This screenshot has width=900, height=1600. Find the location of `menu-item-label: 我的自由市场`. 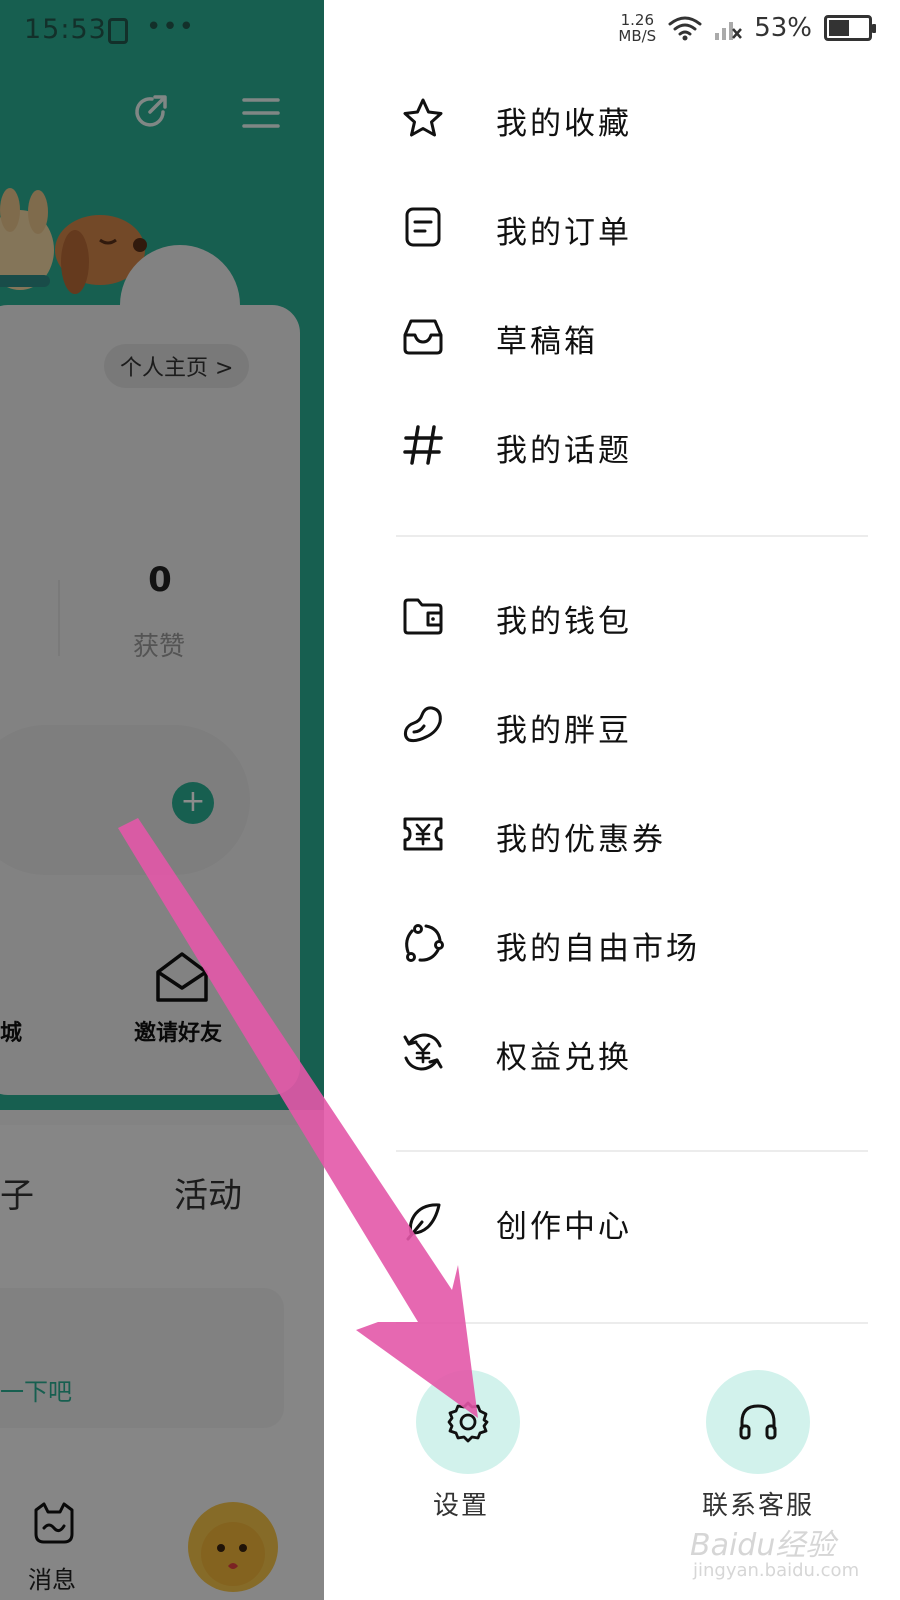

menu-item-label: 我的自由市场 is located at coordinates (598, 949).